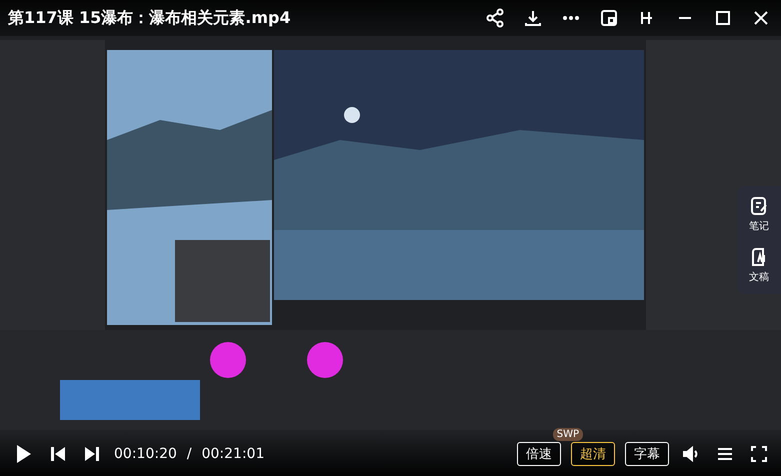 This screenshot has height=476, width=781. What do you see at coordinates (150, 18) in the screenshot?
I see `video-title: 第117课 15瀑布：瀑布相关元素.mp4` at bounding box center [150, 18].